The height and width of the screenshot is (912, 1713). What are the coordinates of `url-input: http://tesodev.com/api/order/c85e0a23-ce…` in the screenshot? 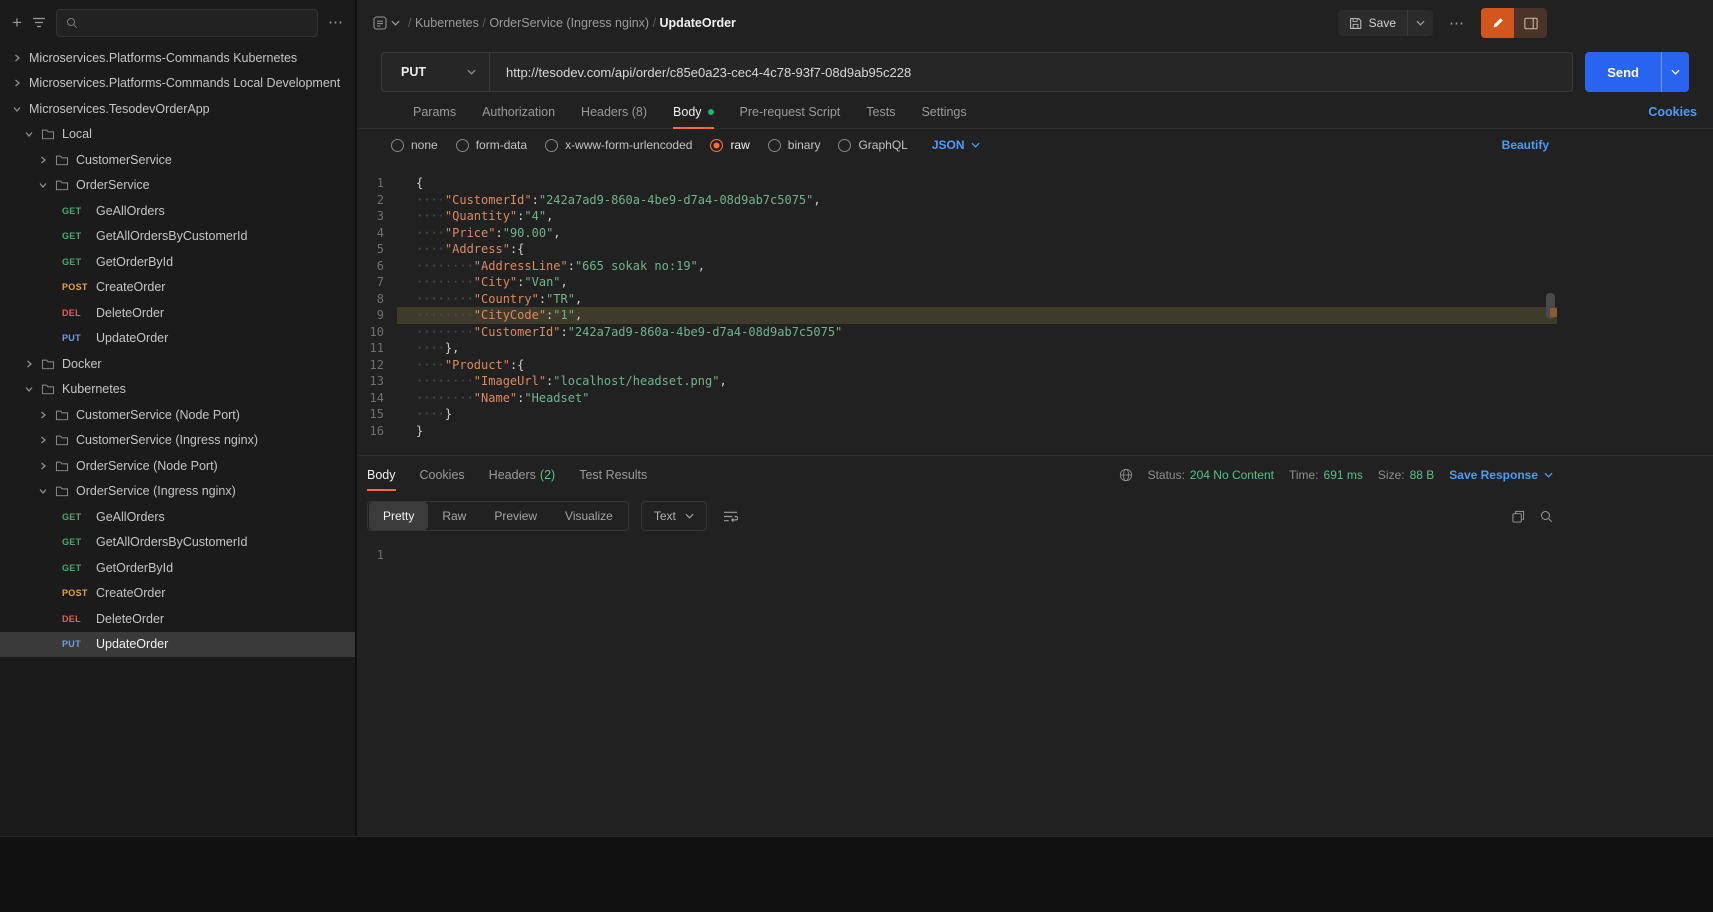 It's located at (708, 72).